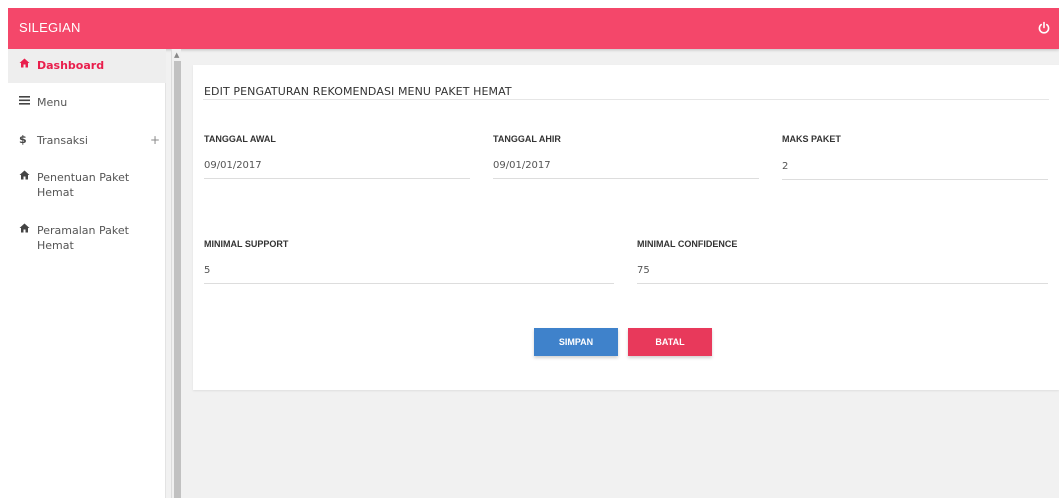 This screenshot has width=1059, height=498. Describe the element at coordinates (527, 139) in the screenshot. I see `tanggal-ahir-label: TANGGAL AHIR` at that location.